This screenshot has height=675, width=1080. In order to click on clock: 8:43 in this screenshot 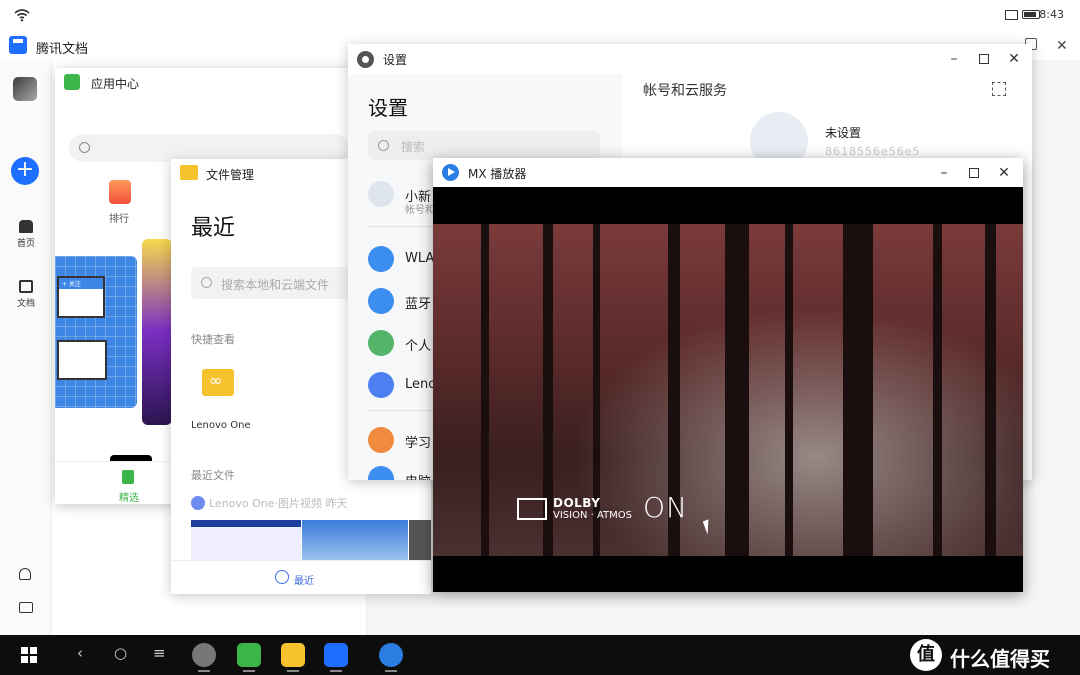, I will do `click(1051, 14)`.